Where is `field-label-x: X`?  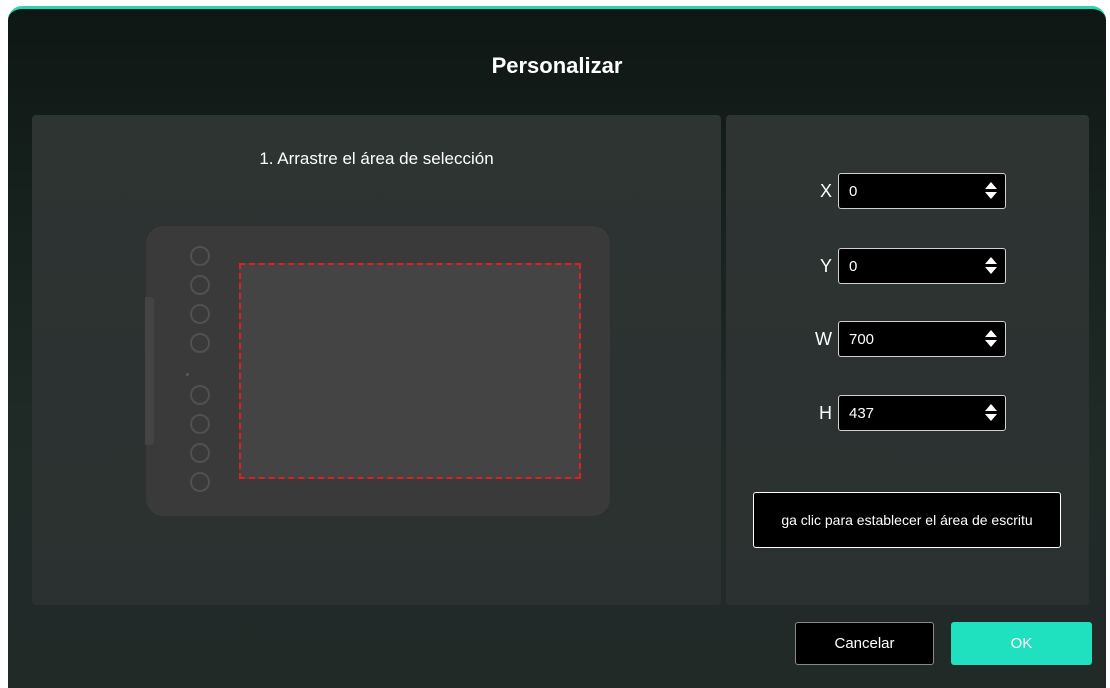
field-label-x: X is located at coordinates (825, 191).